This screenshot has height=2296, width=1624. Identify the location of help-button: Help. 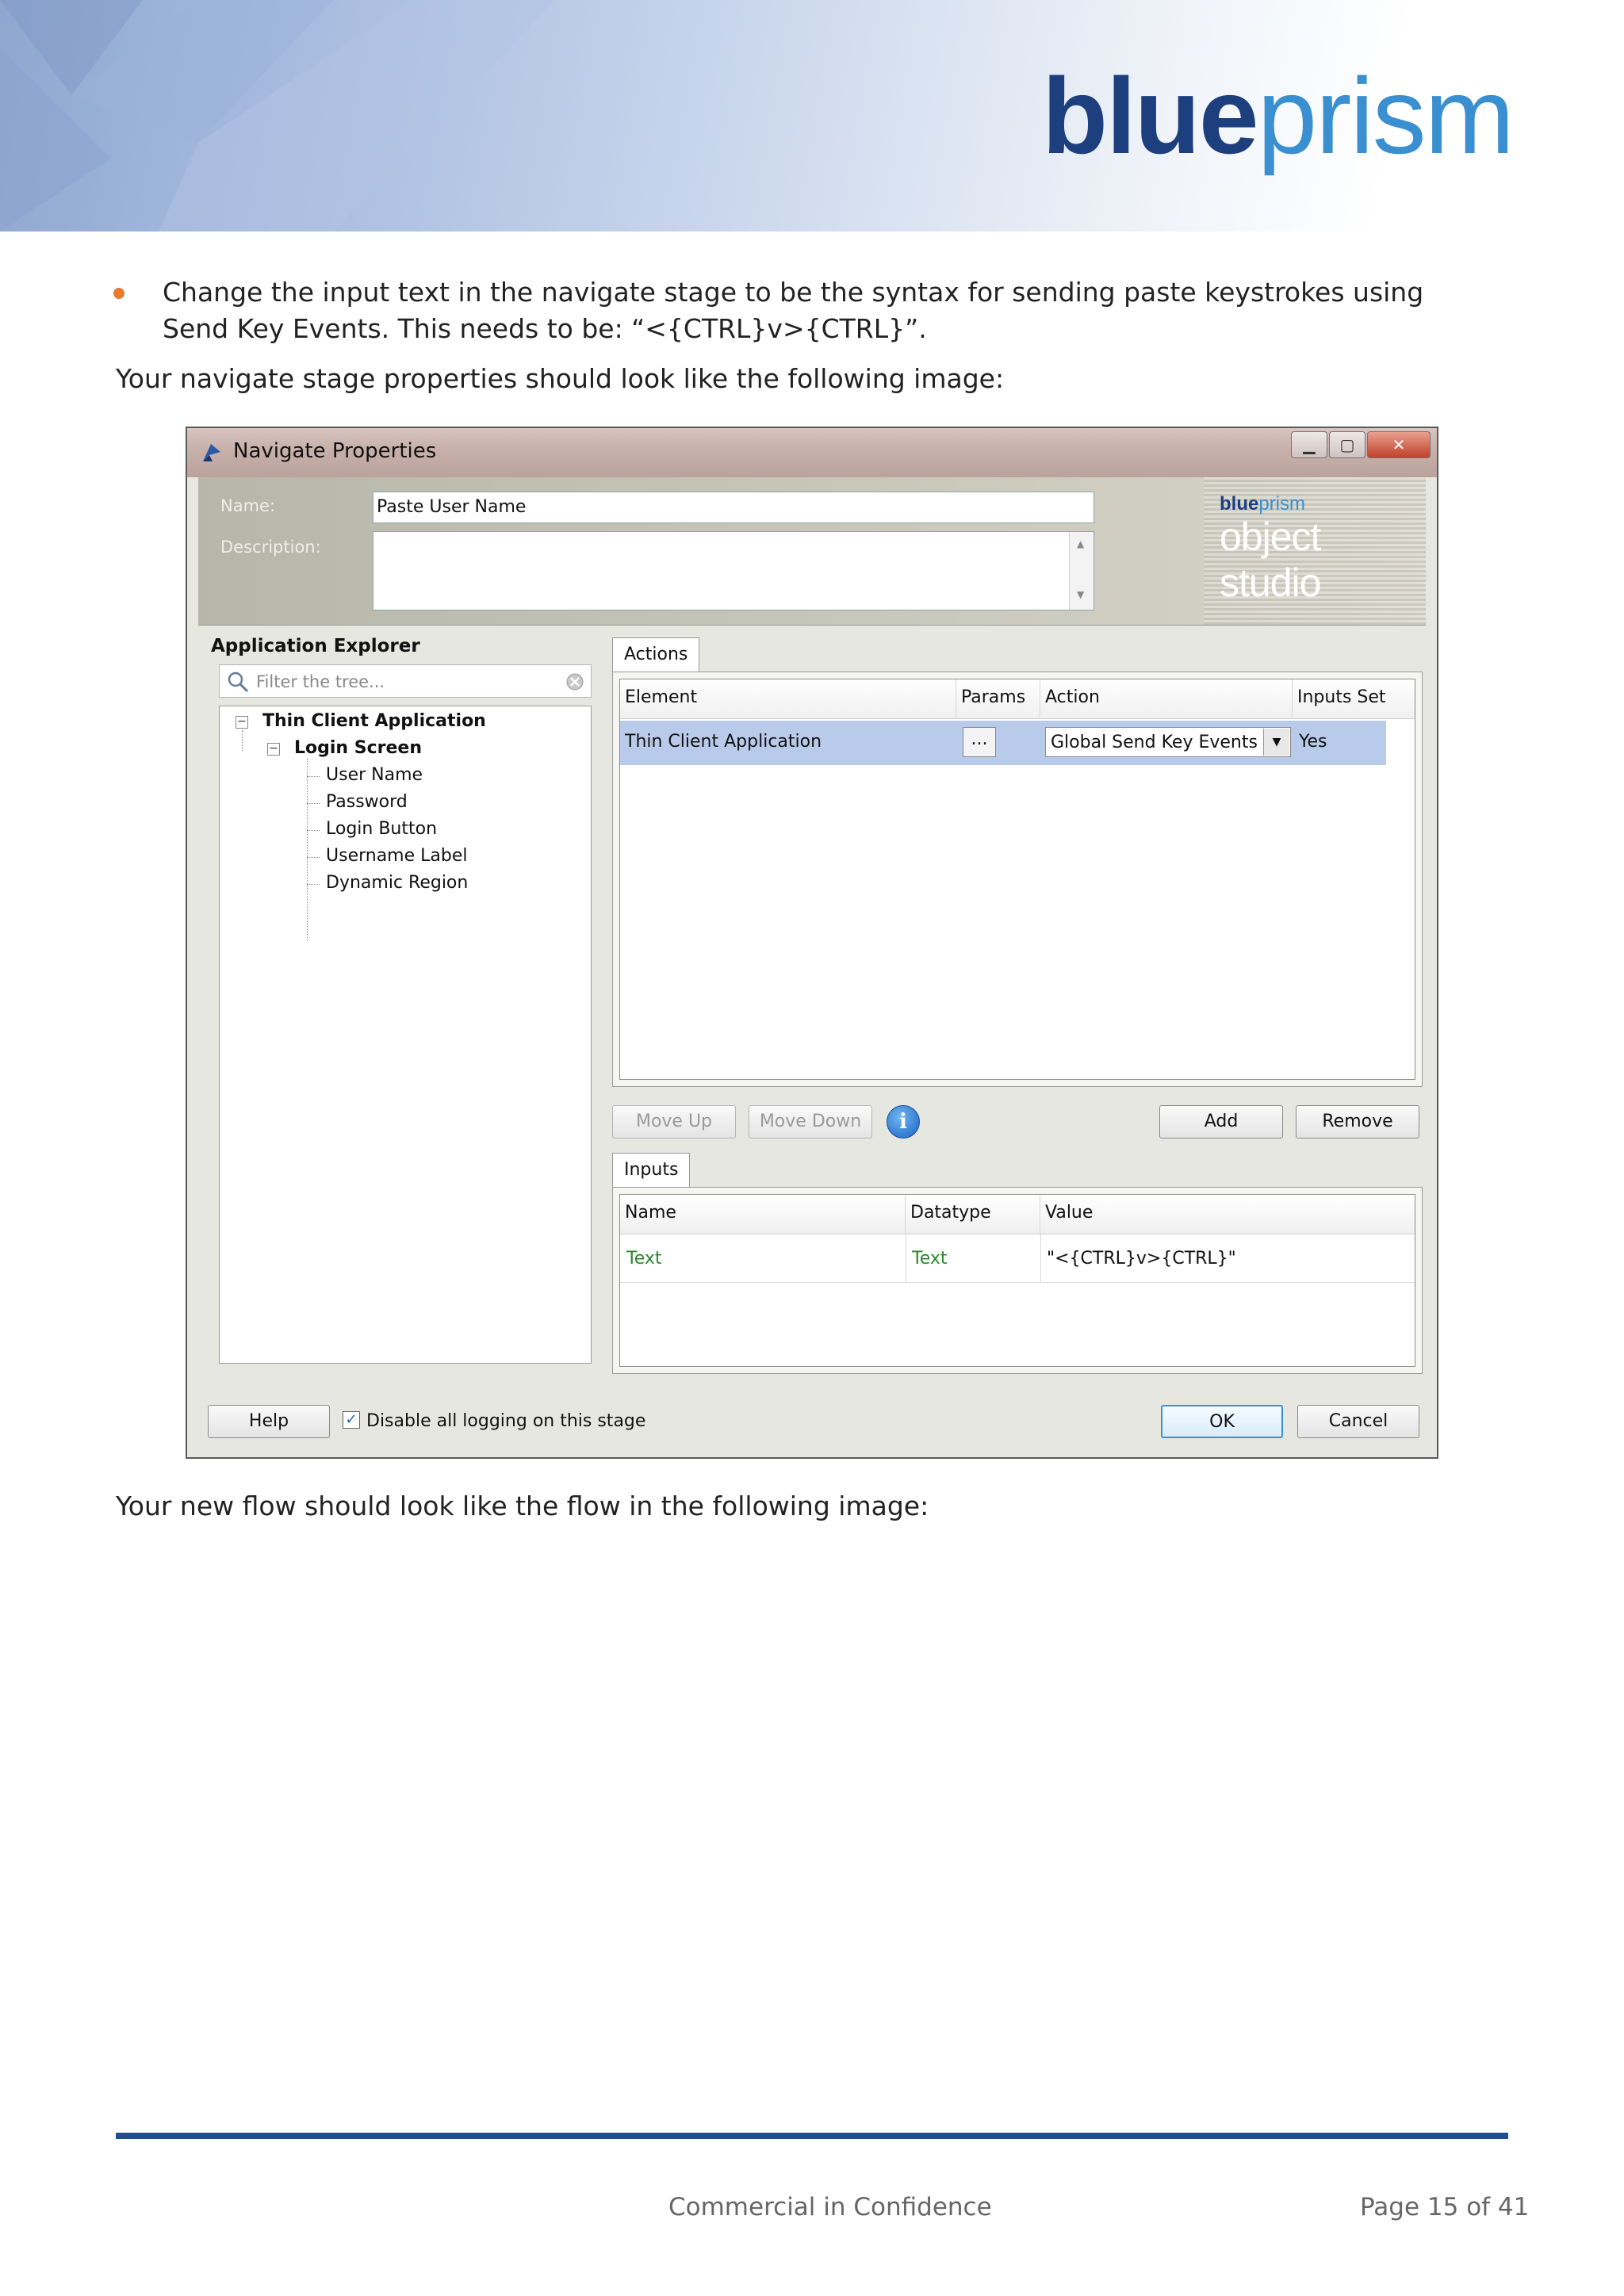
(269, 1422).